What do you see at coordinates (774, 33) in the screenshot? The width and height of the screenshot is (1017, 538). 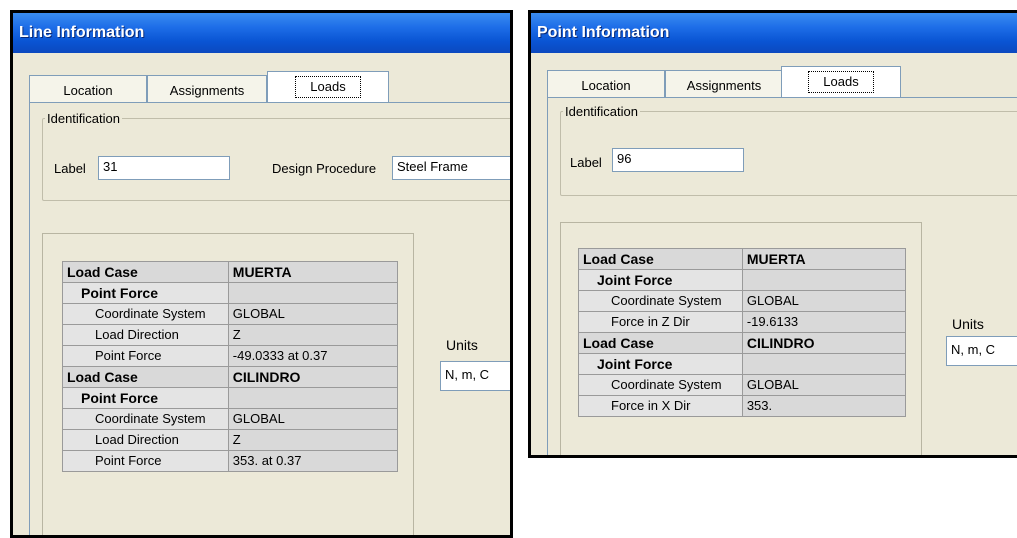 I see `window-title: Point Information` at bounding box center [774, 33].